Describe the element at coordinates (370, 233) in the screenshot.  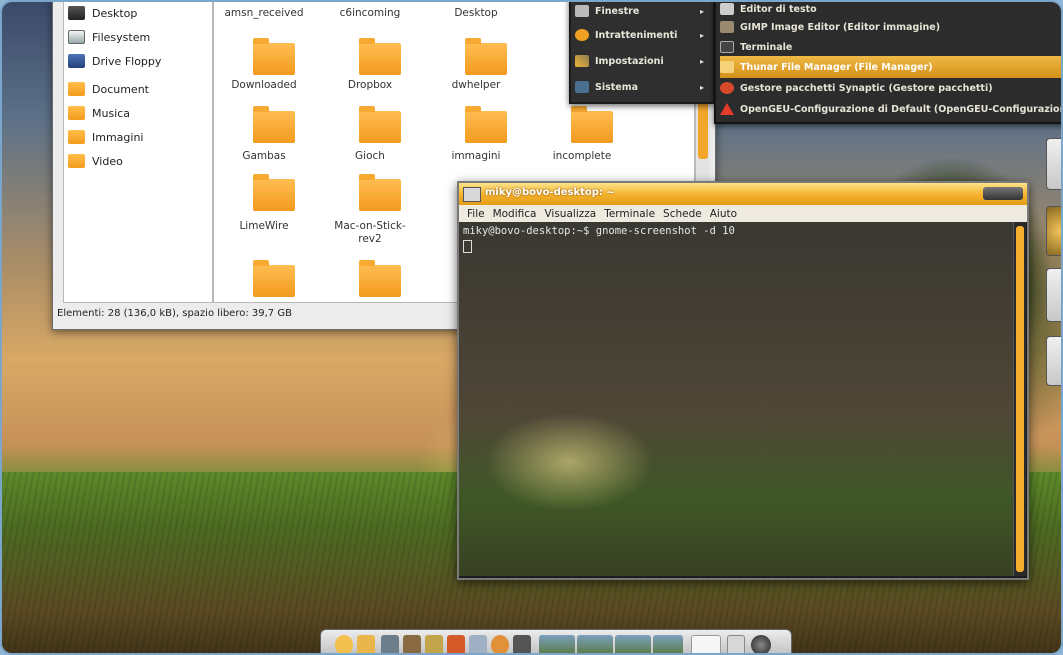
I see `file-item-label: Mac-on-Stick- rev2` at that location.